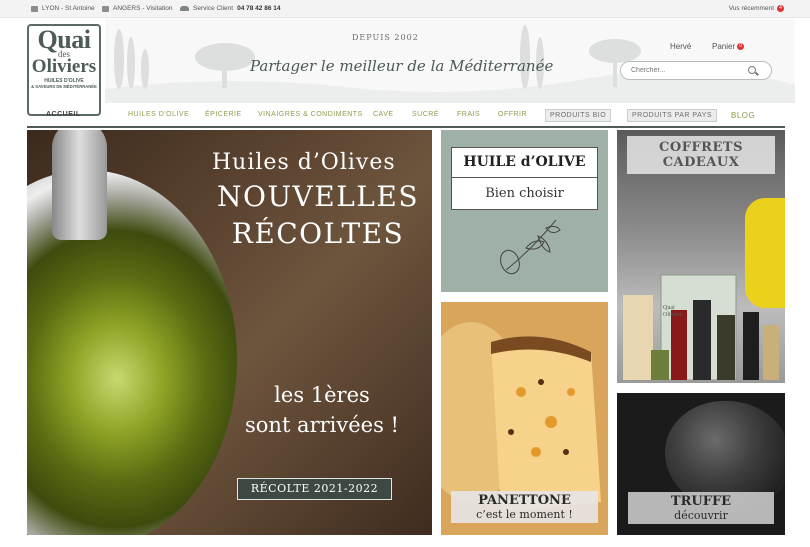 This screenshot has height=547, width=810. I want to click on nav-blog: BLOG, so click(743, 115).